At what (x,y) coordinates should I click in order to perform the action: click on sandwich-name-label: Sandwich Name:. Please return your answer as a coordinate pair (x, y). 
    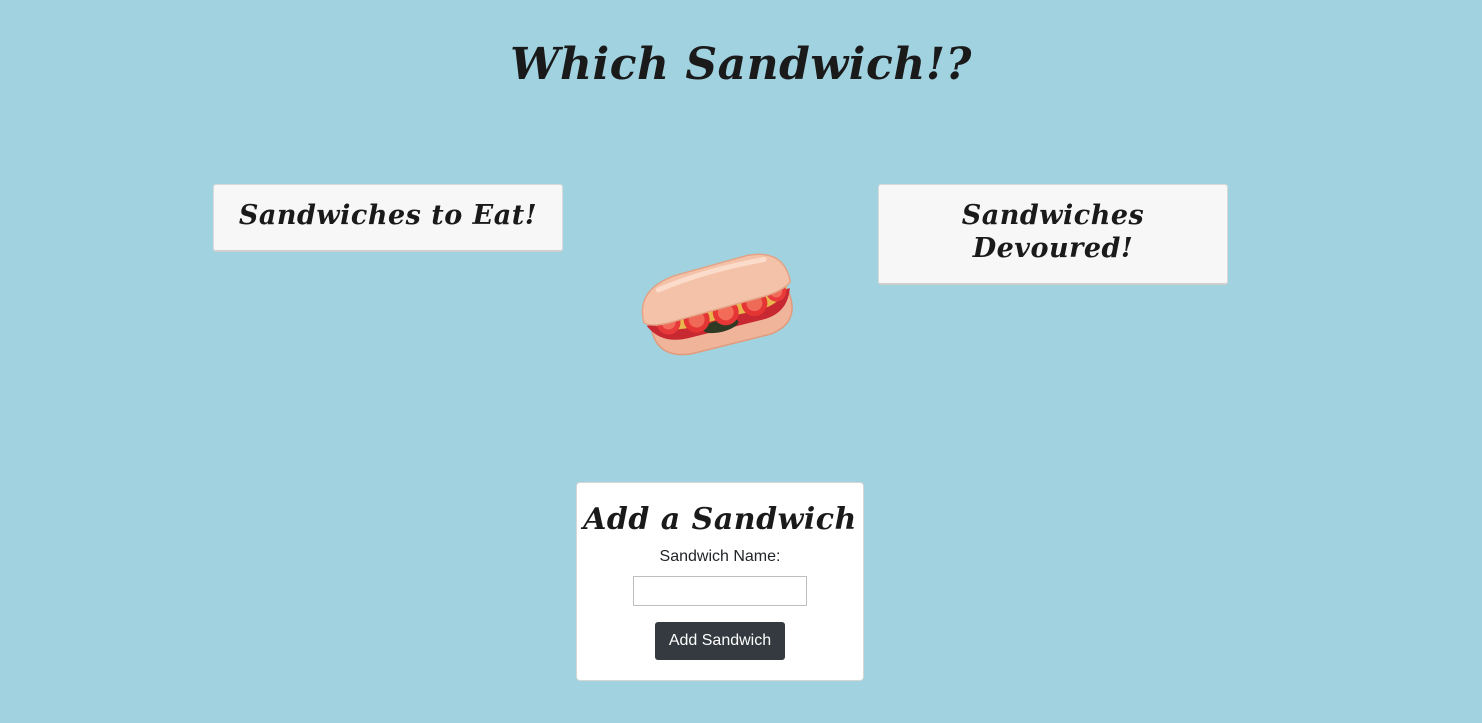
    Looking at the image, I should click on (720, 556).